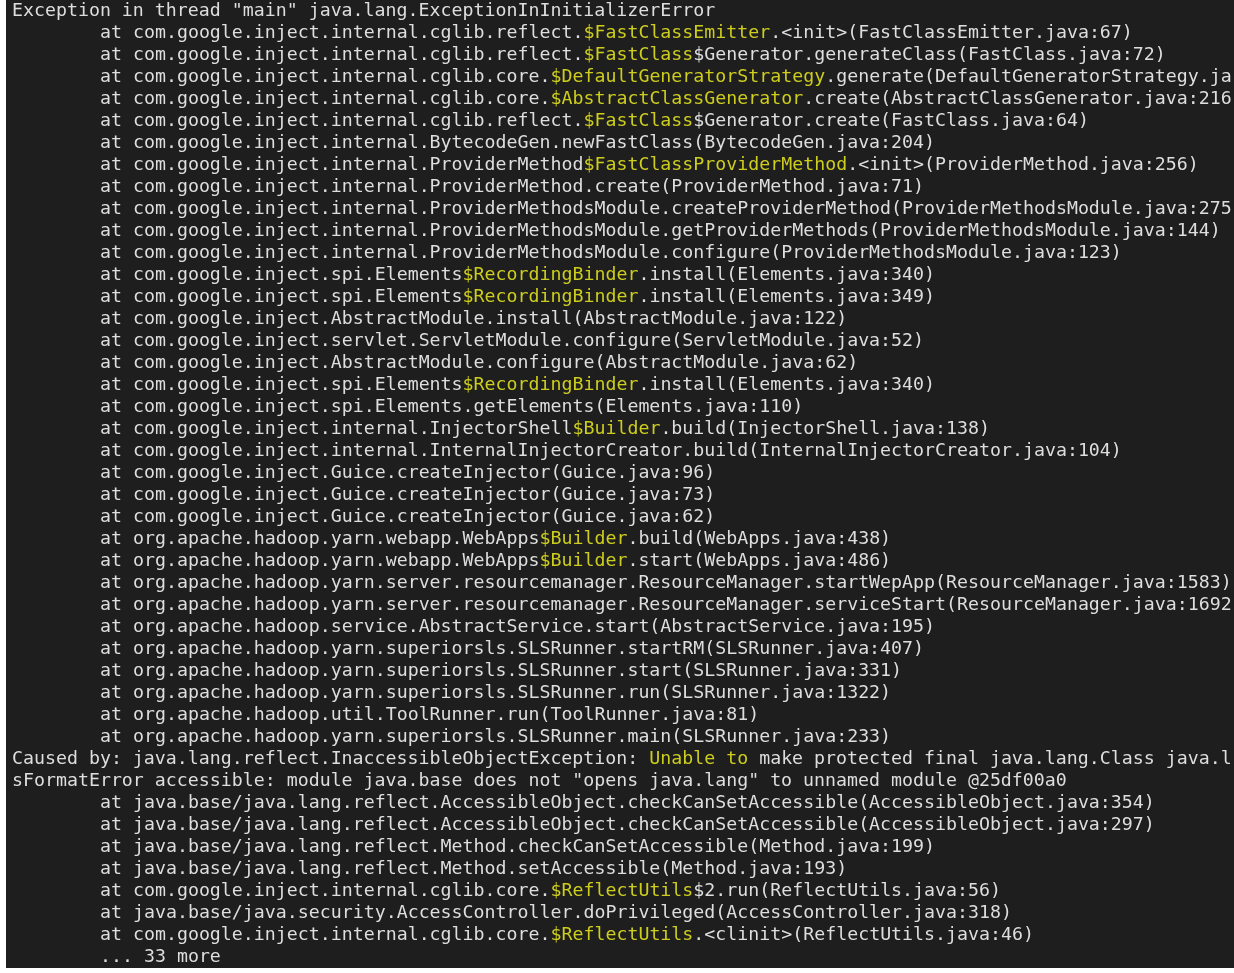  What do you see at coordinates (627, 824) in the screenshot?
I see `stack-trace-line: at java.base/java.lang.reflect.AccessibleObject.checkCanSetAccessible(AccessibleObject.java:297)` at bounding box center [627, 824].